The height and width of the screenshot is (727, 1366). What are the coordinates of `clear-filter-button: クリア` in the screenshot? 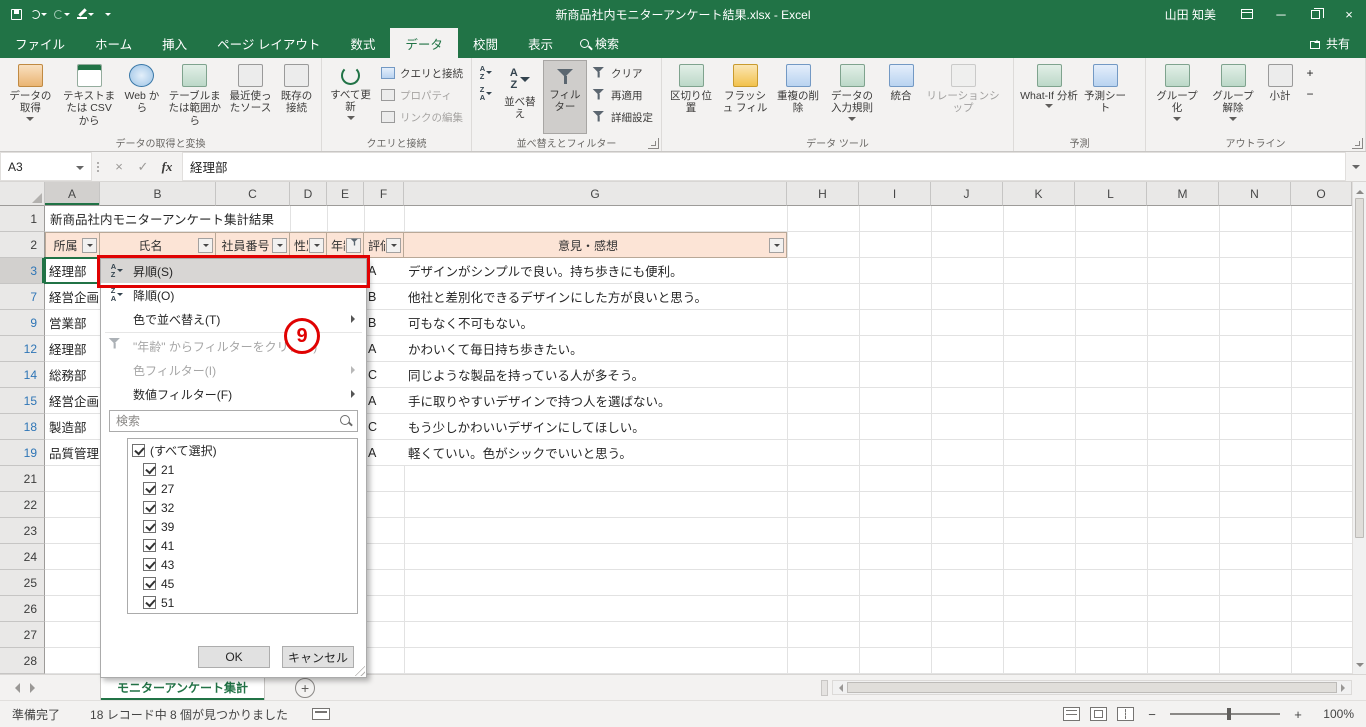 It's located at (622, 73).